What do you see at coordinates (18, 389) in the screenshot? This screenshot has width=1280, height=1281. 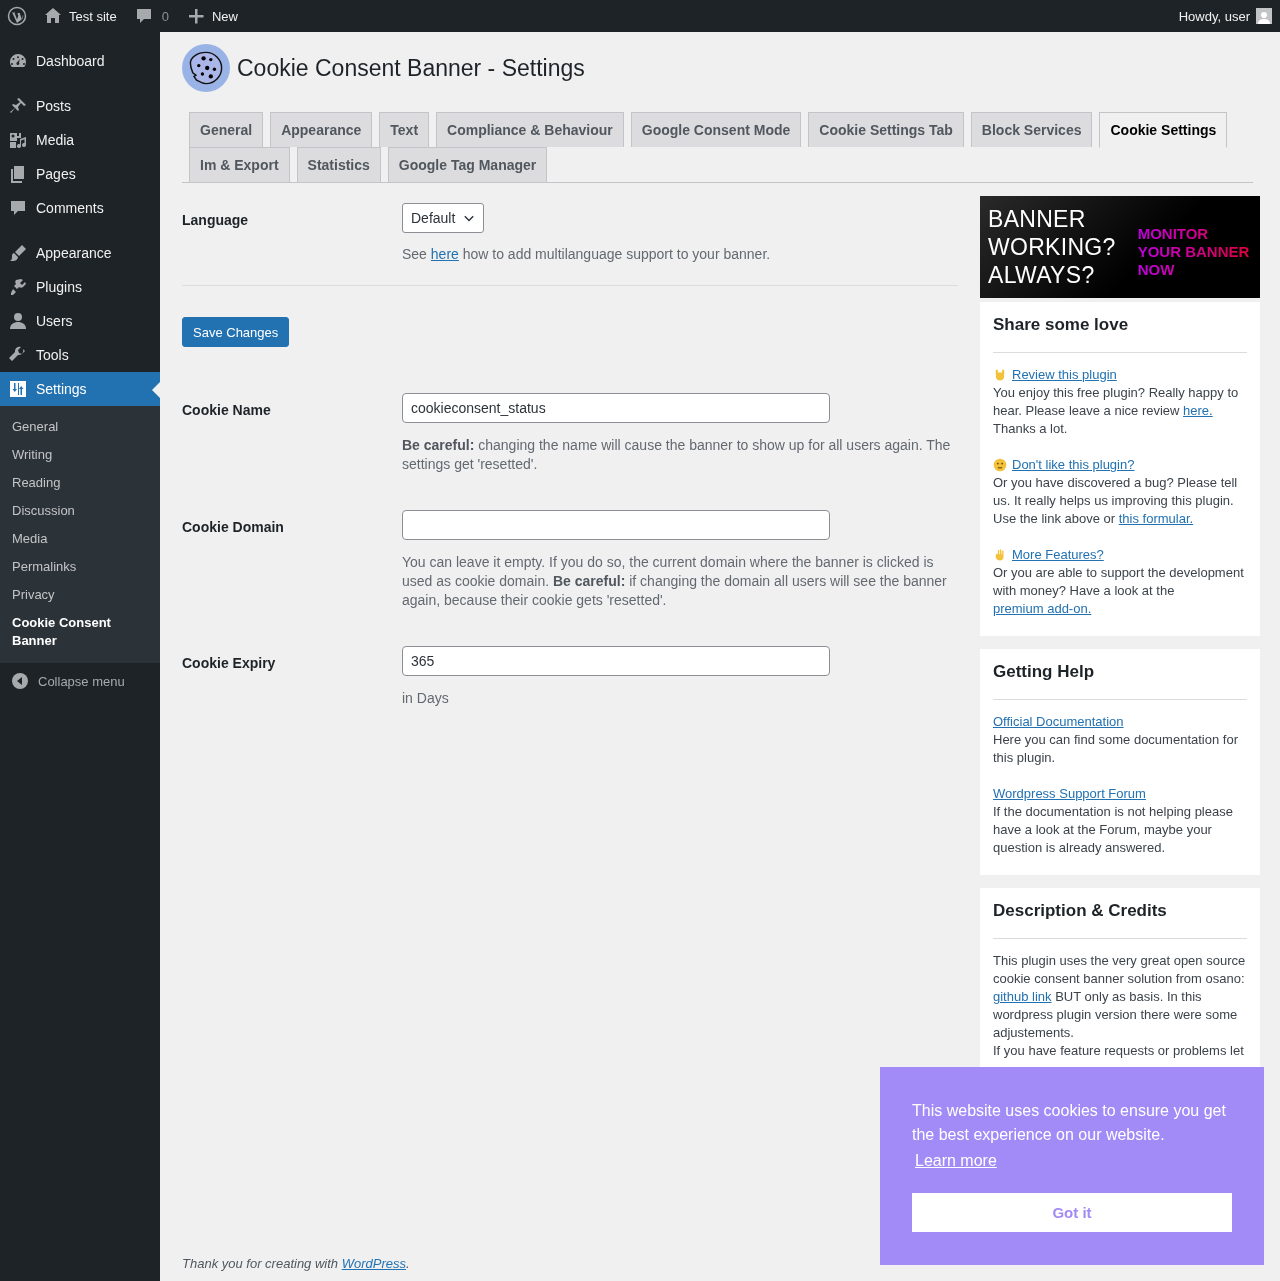 I see `settings-icon` at bounding box center [18, 389].